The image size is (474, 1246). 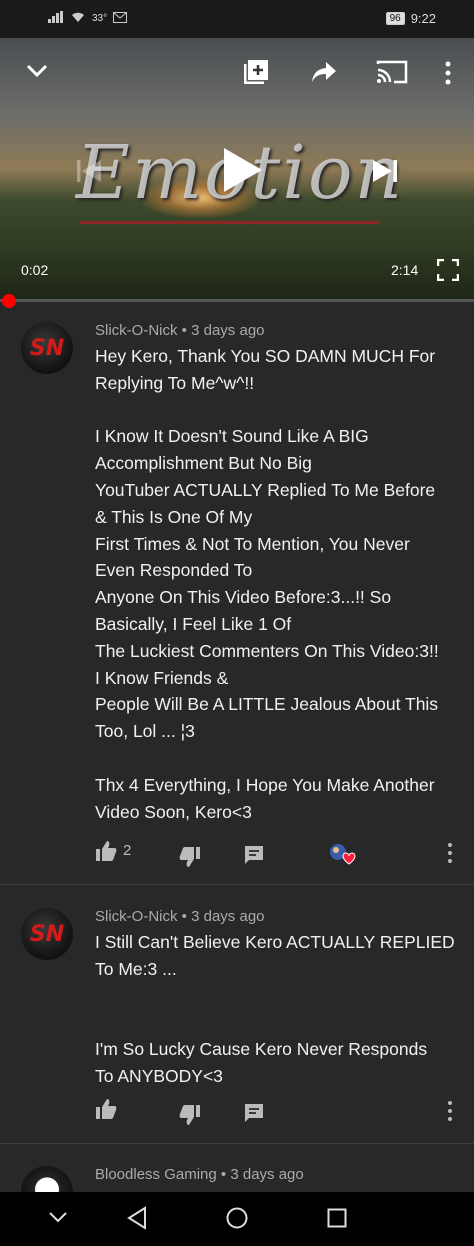 I want to click on battery-indicator: 96, so click(x=395, y=18).